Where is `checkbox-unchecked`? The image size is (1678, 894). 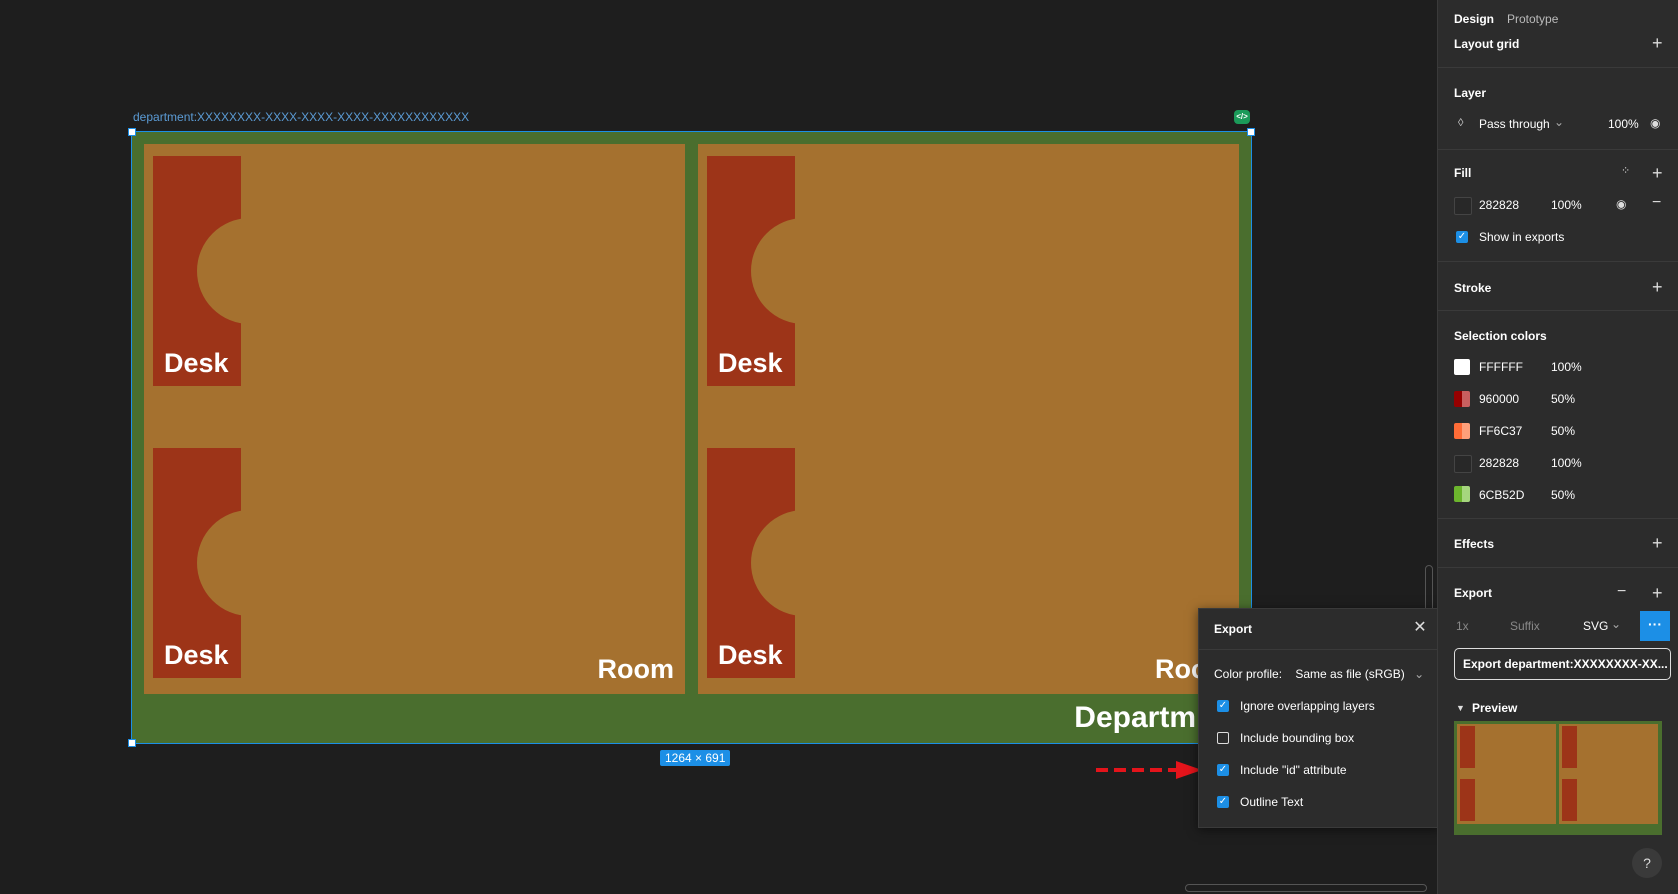 checkbox-unchecked is located at coordinates (1223, 738).